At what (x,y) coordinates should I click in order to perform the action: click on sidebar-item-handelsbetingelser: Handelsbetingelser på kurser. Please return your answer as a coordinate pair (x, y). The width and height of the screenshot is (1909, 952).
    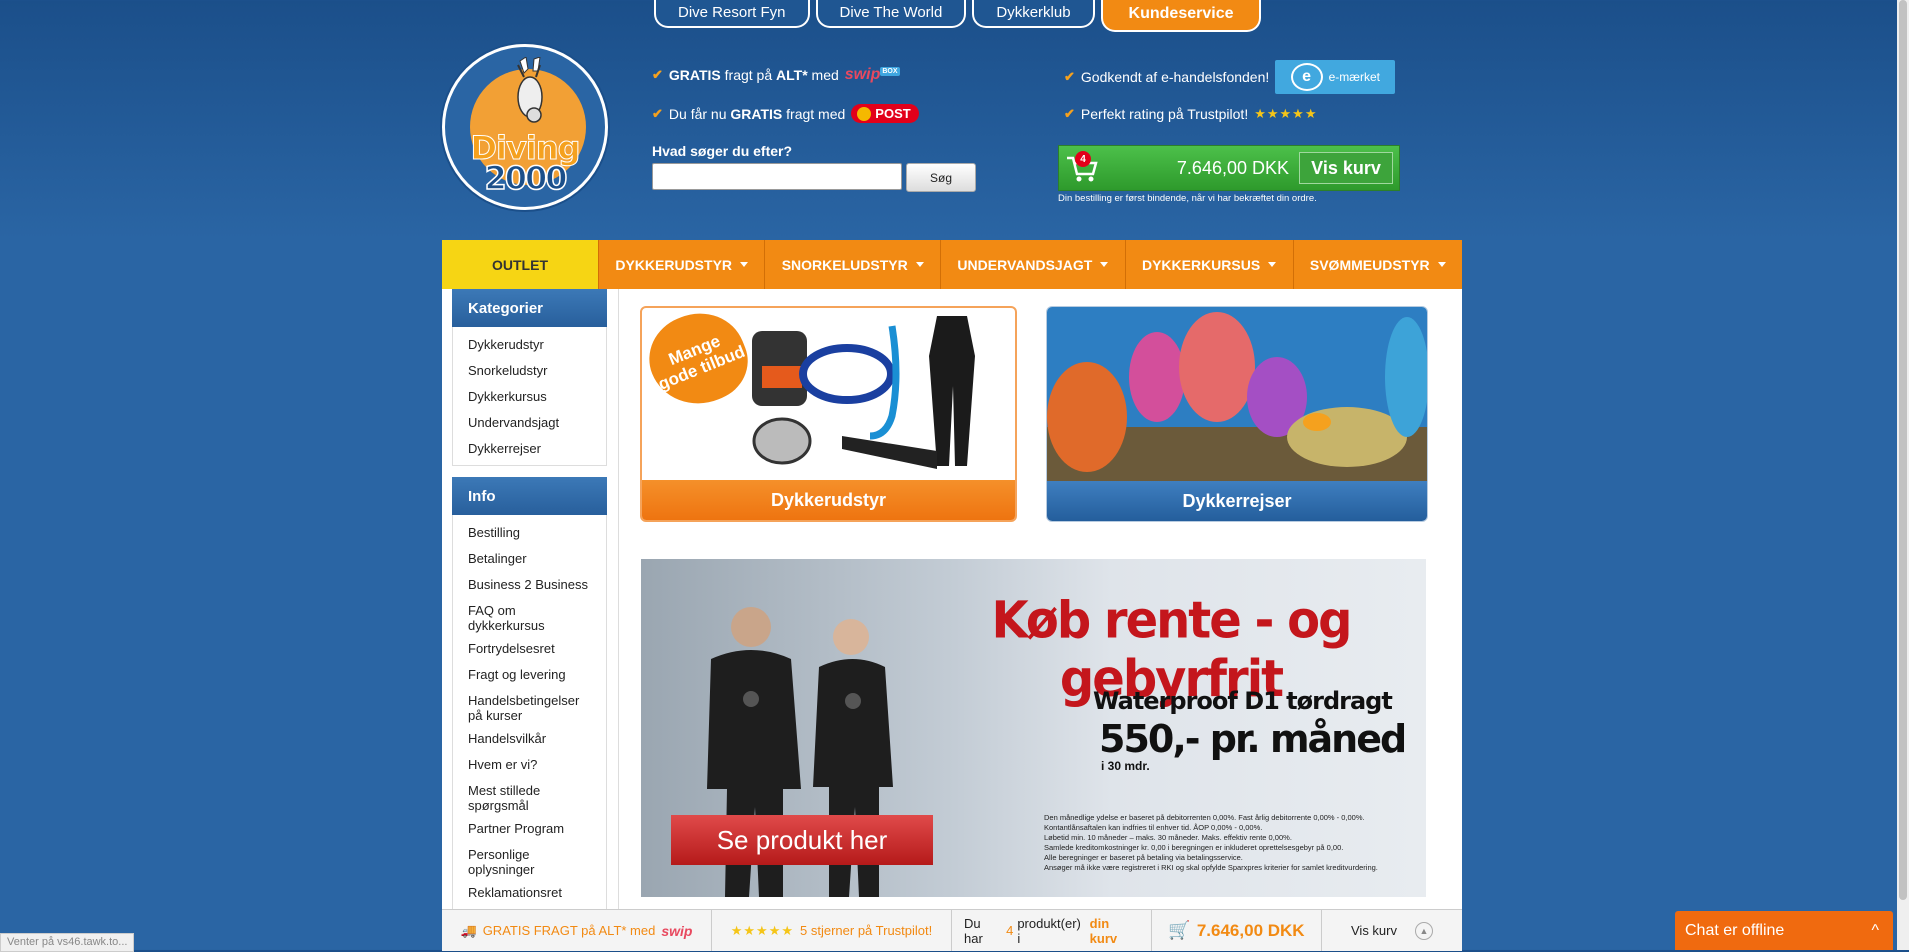
    Looking at the image, I should click on (529, 708).